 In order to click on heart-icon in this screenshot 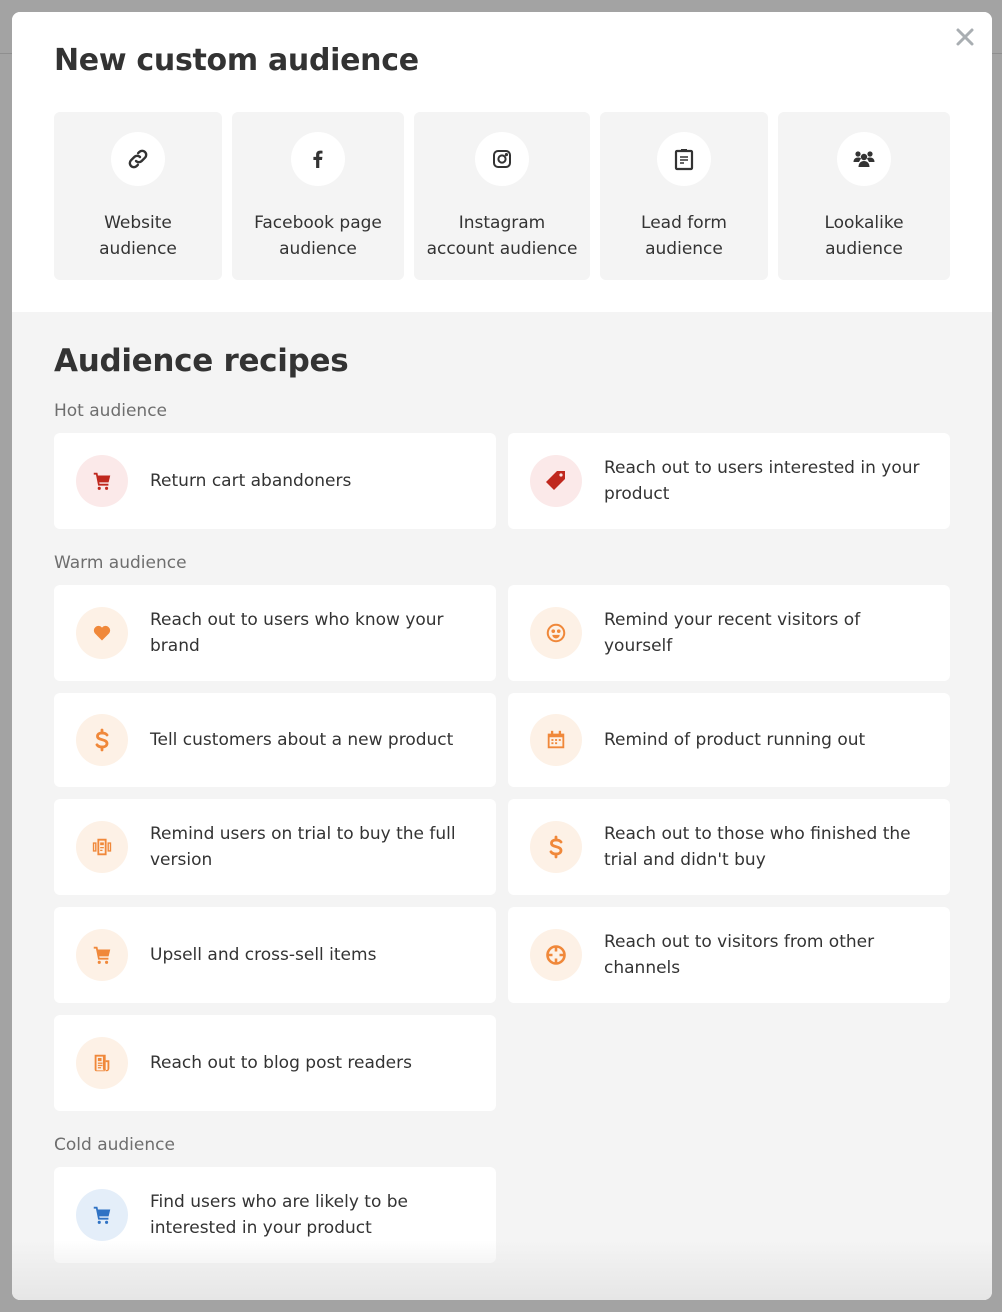, I will do `click(102, 633)`.